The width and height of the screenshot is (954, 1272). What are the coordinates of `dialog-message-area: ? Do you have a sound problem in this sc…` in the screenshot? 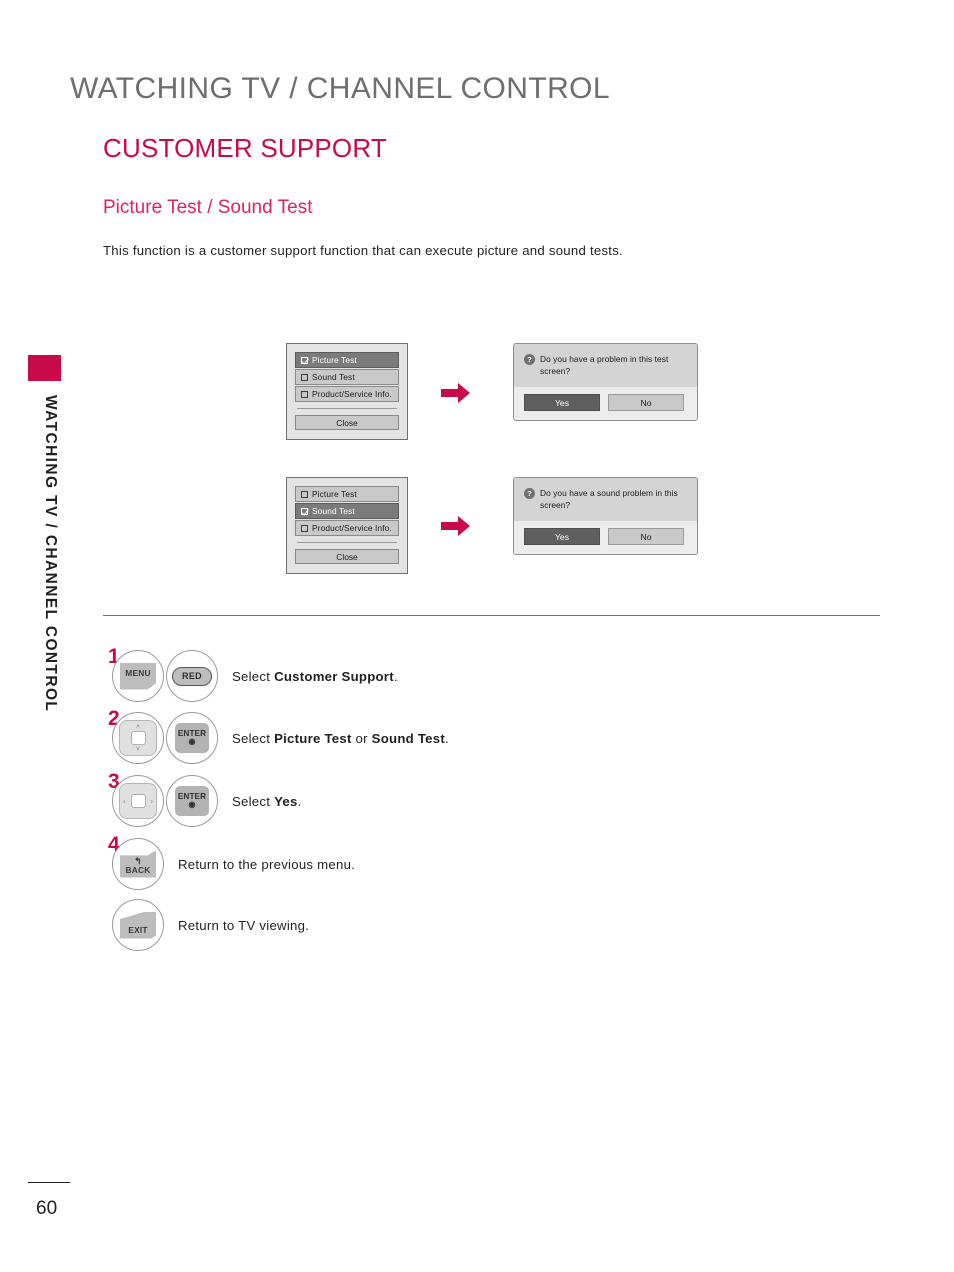 It's located at (605, 500).